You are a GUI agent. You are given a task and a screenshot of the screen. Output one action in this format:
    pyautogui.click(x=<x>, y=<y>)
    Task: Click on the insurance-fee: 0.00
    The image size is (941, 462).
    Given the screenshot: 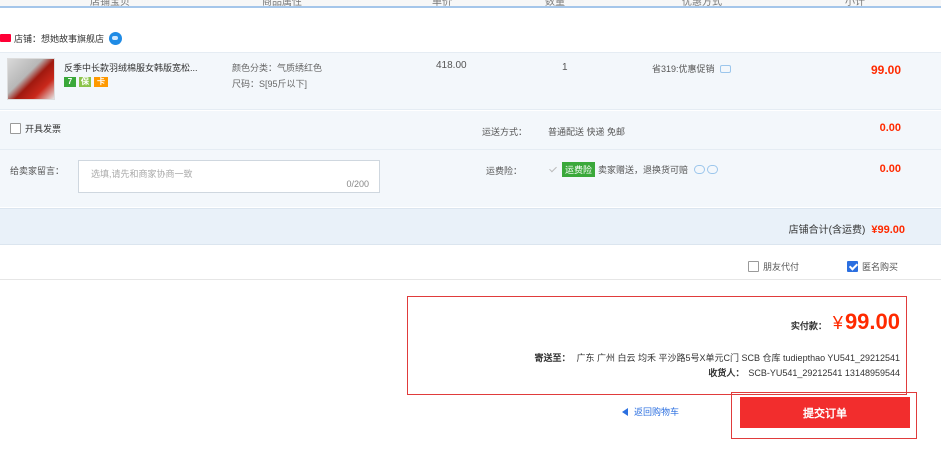 What is the action you would take?
    pyautogui.click(x=890, y=169)
    